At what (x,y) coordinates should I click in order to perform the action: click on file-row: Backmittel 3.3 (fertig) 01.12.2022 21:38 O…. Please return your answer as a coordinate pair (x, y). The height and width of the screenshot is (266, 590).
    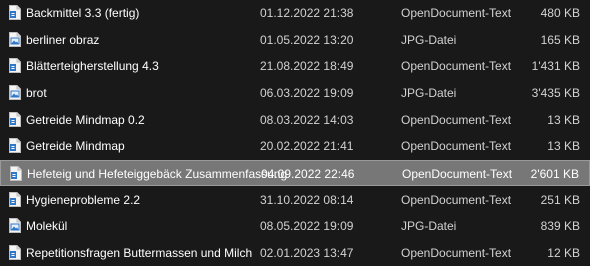
    Looking at the image, I should click on (295, 13).